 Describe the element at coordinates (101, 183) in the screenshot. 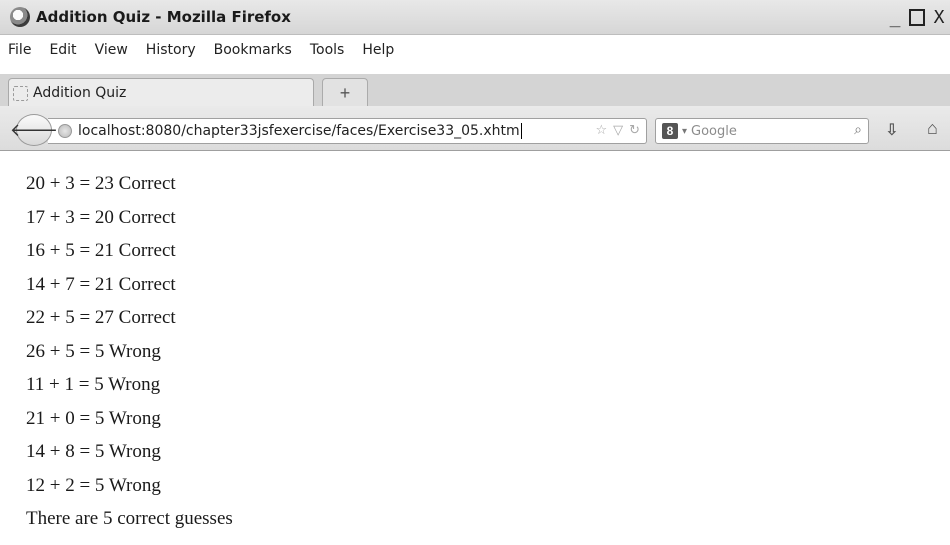

I see `result-line: 20 + 3 = 23 Correct` at that location.